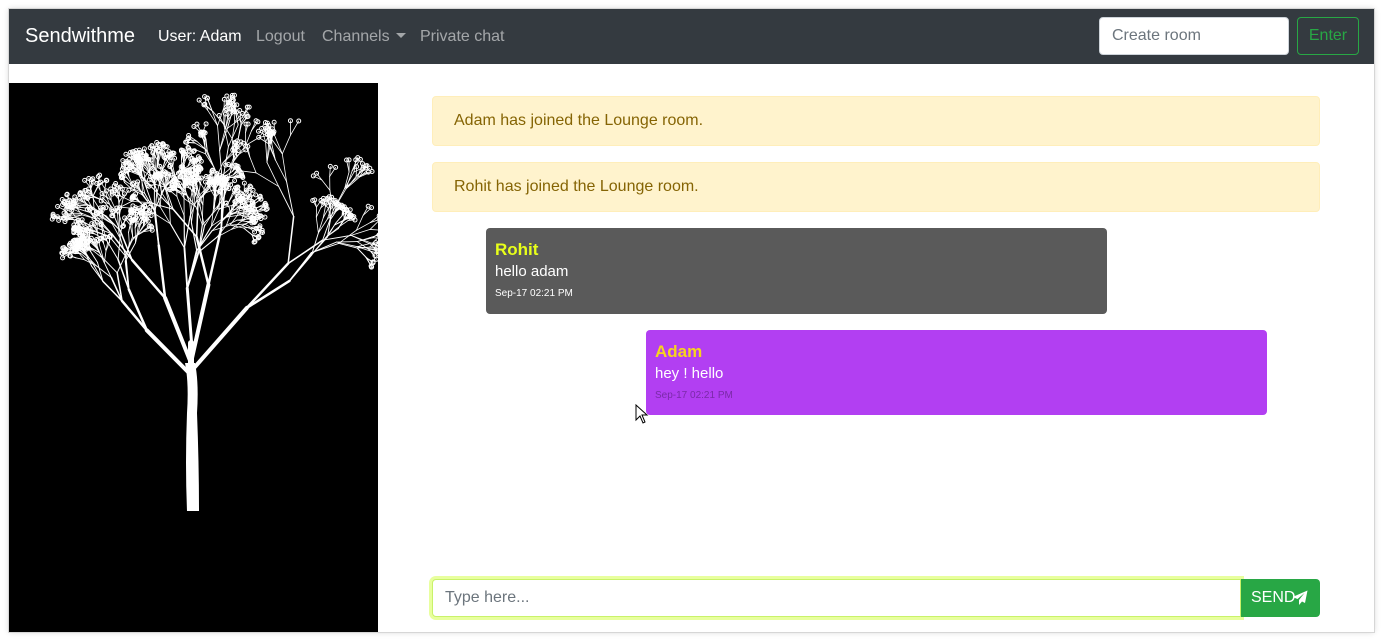 This screenshot has height=640, width=1382. I want to click on join-notification: Adam has joined the Lounge room., so click(876, 121).